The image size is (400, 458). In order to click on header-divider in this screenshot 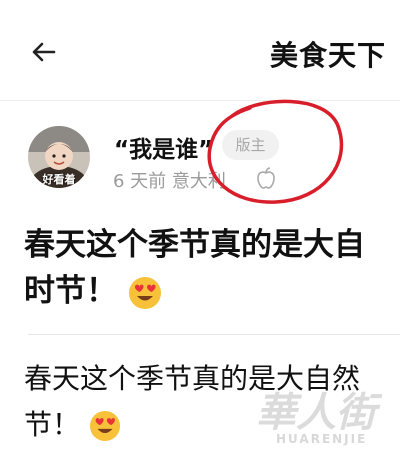, I will do `click(200, 100)`.